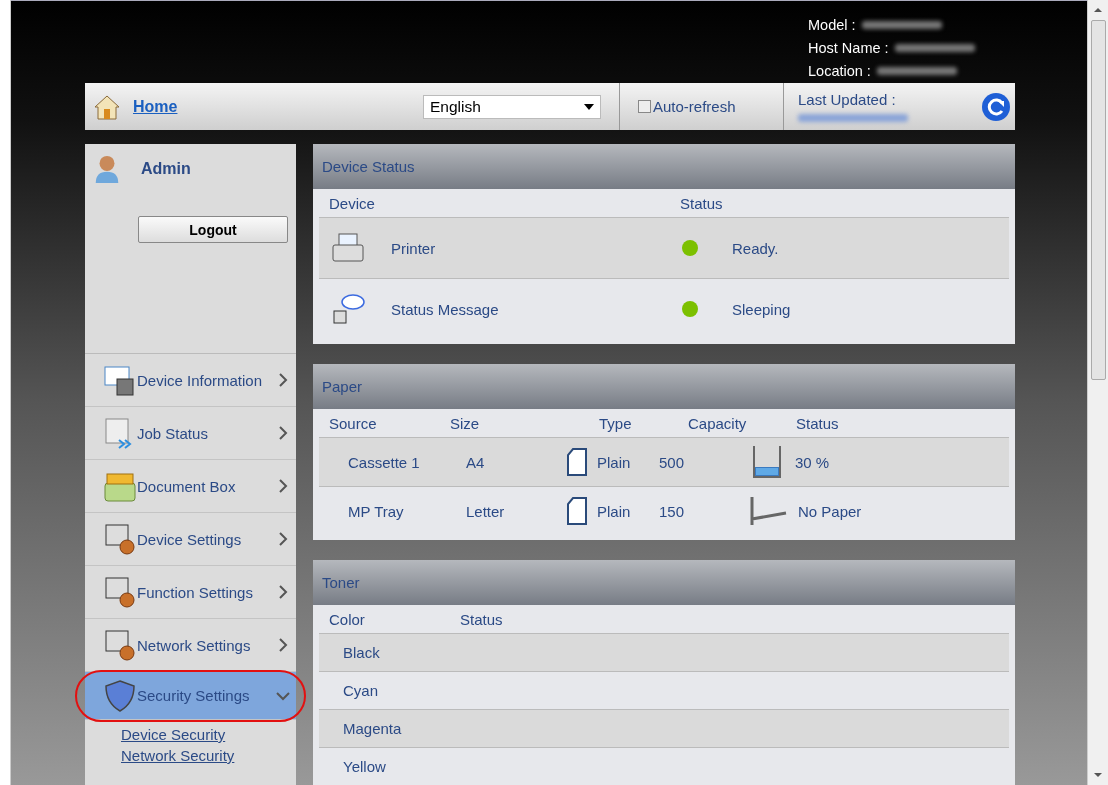  Describe the element at coordinates (445, 309) in the screenshot. I see `table-cell-text: Status Message` at that location.